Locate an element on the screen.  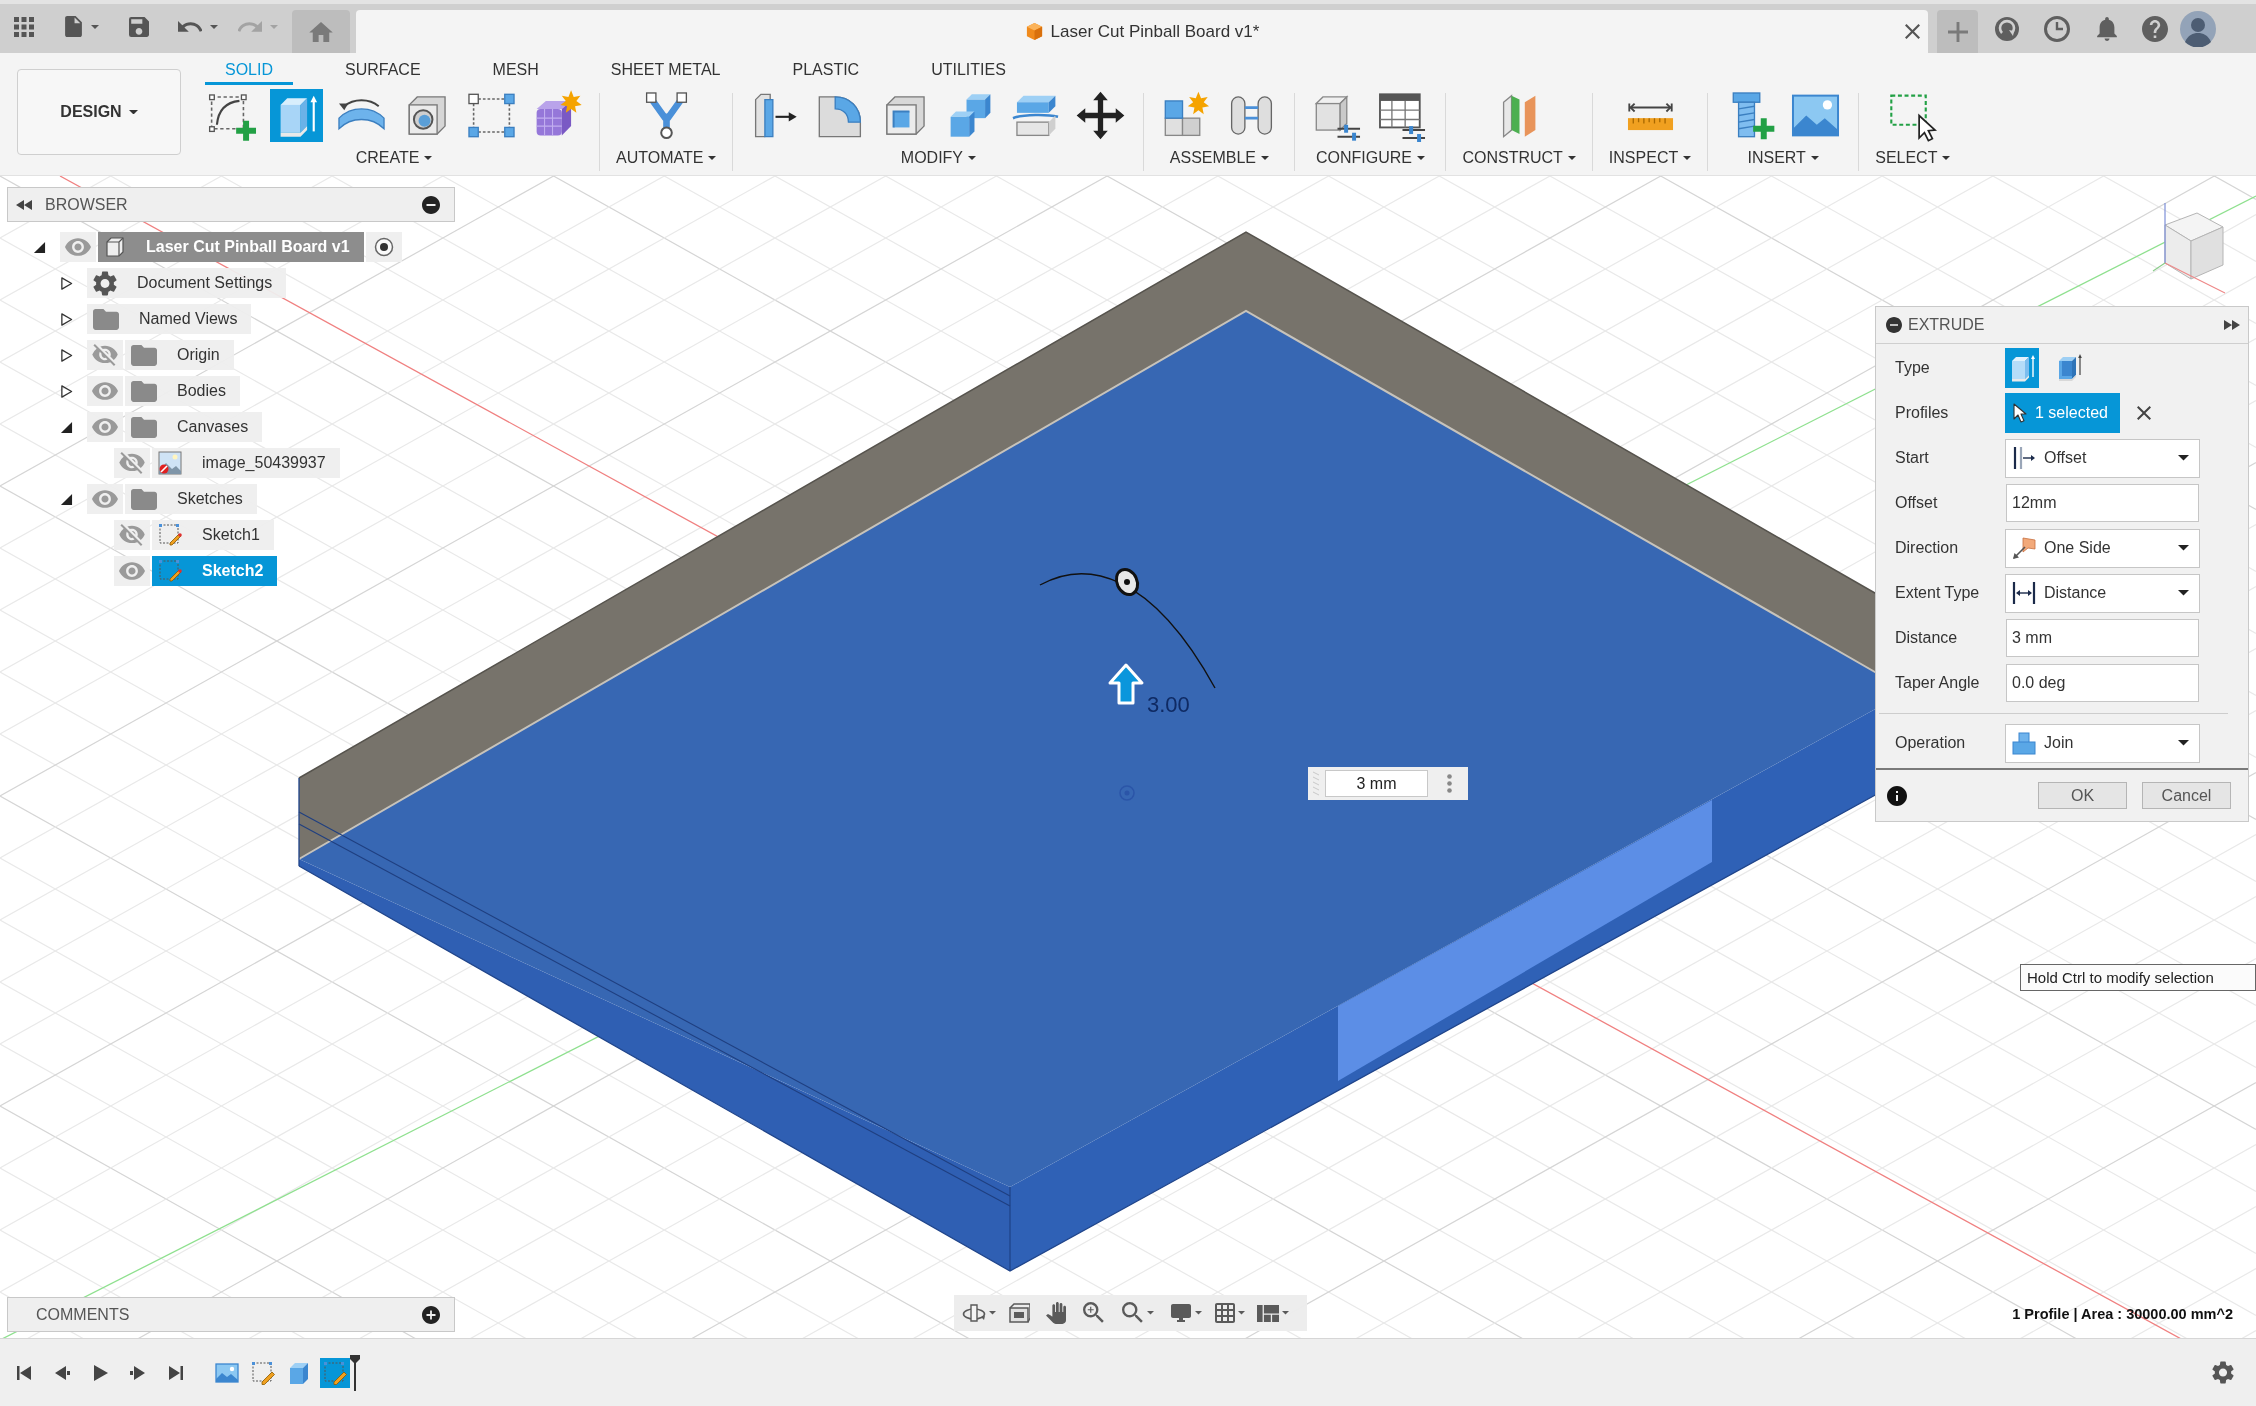
zoom-icon is located at coordinates (1094, 1313).